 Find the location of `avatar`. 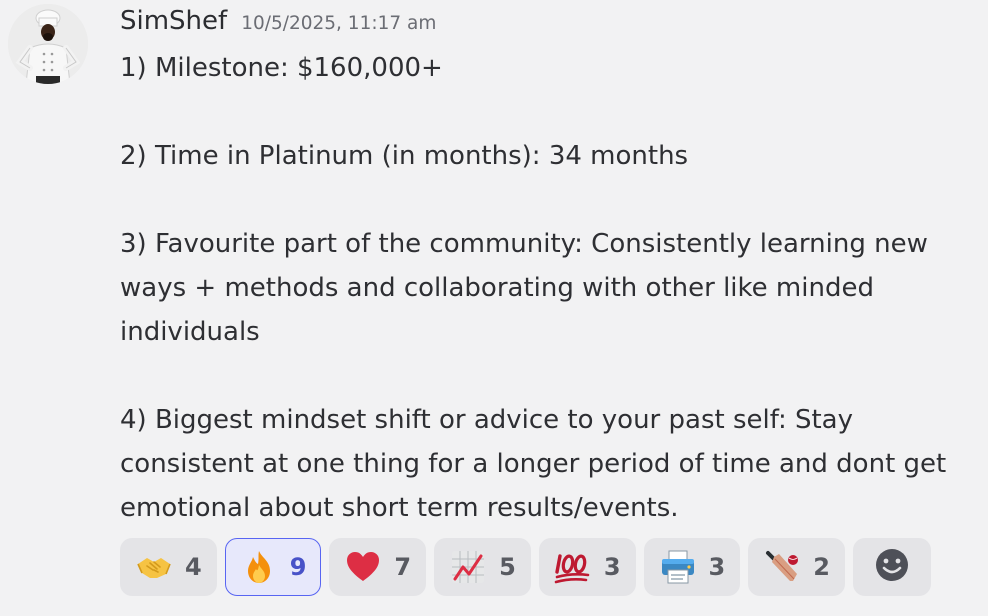

avatar is located at coordinates (48, 44).